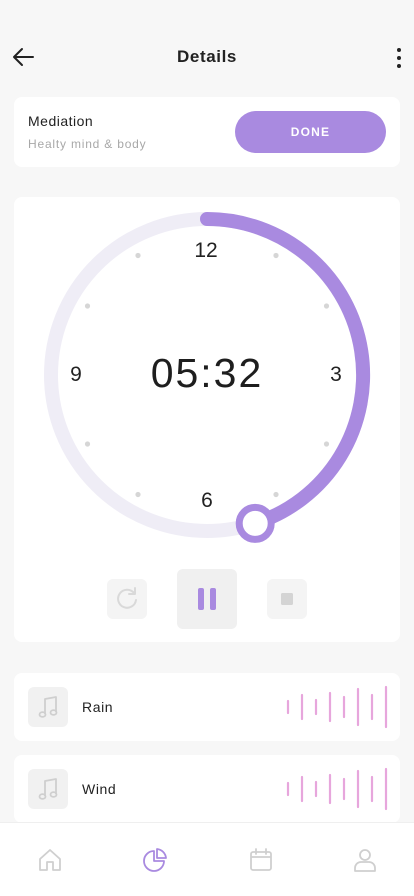  Describe the element at coordinates (255, 523) in the screenshot. I see `progress-knob` at that location.